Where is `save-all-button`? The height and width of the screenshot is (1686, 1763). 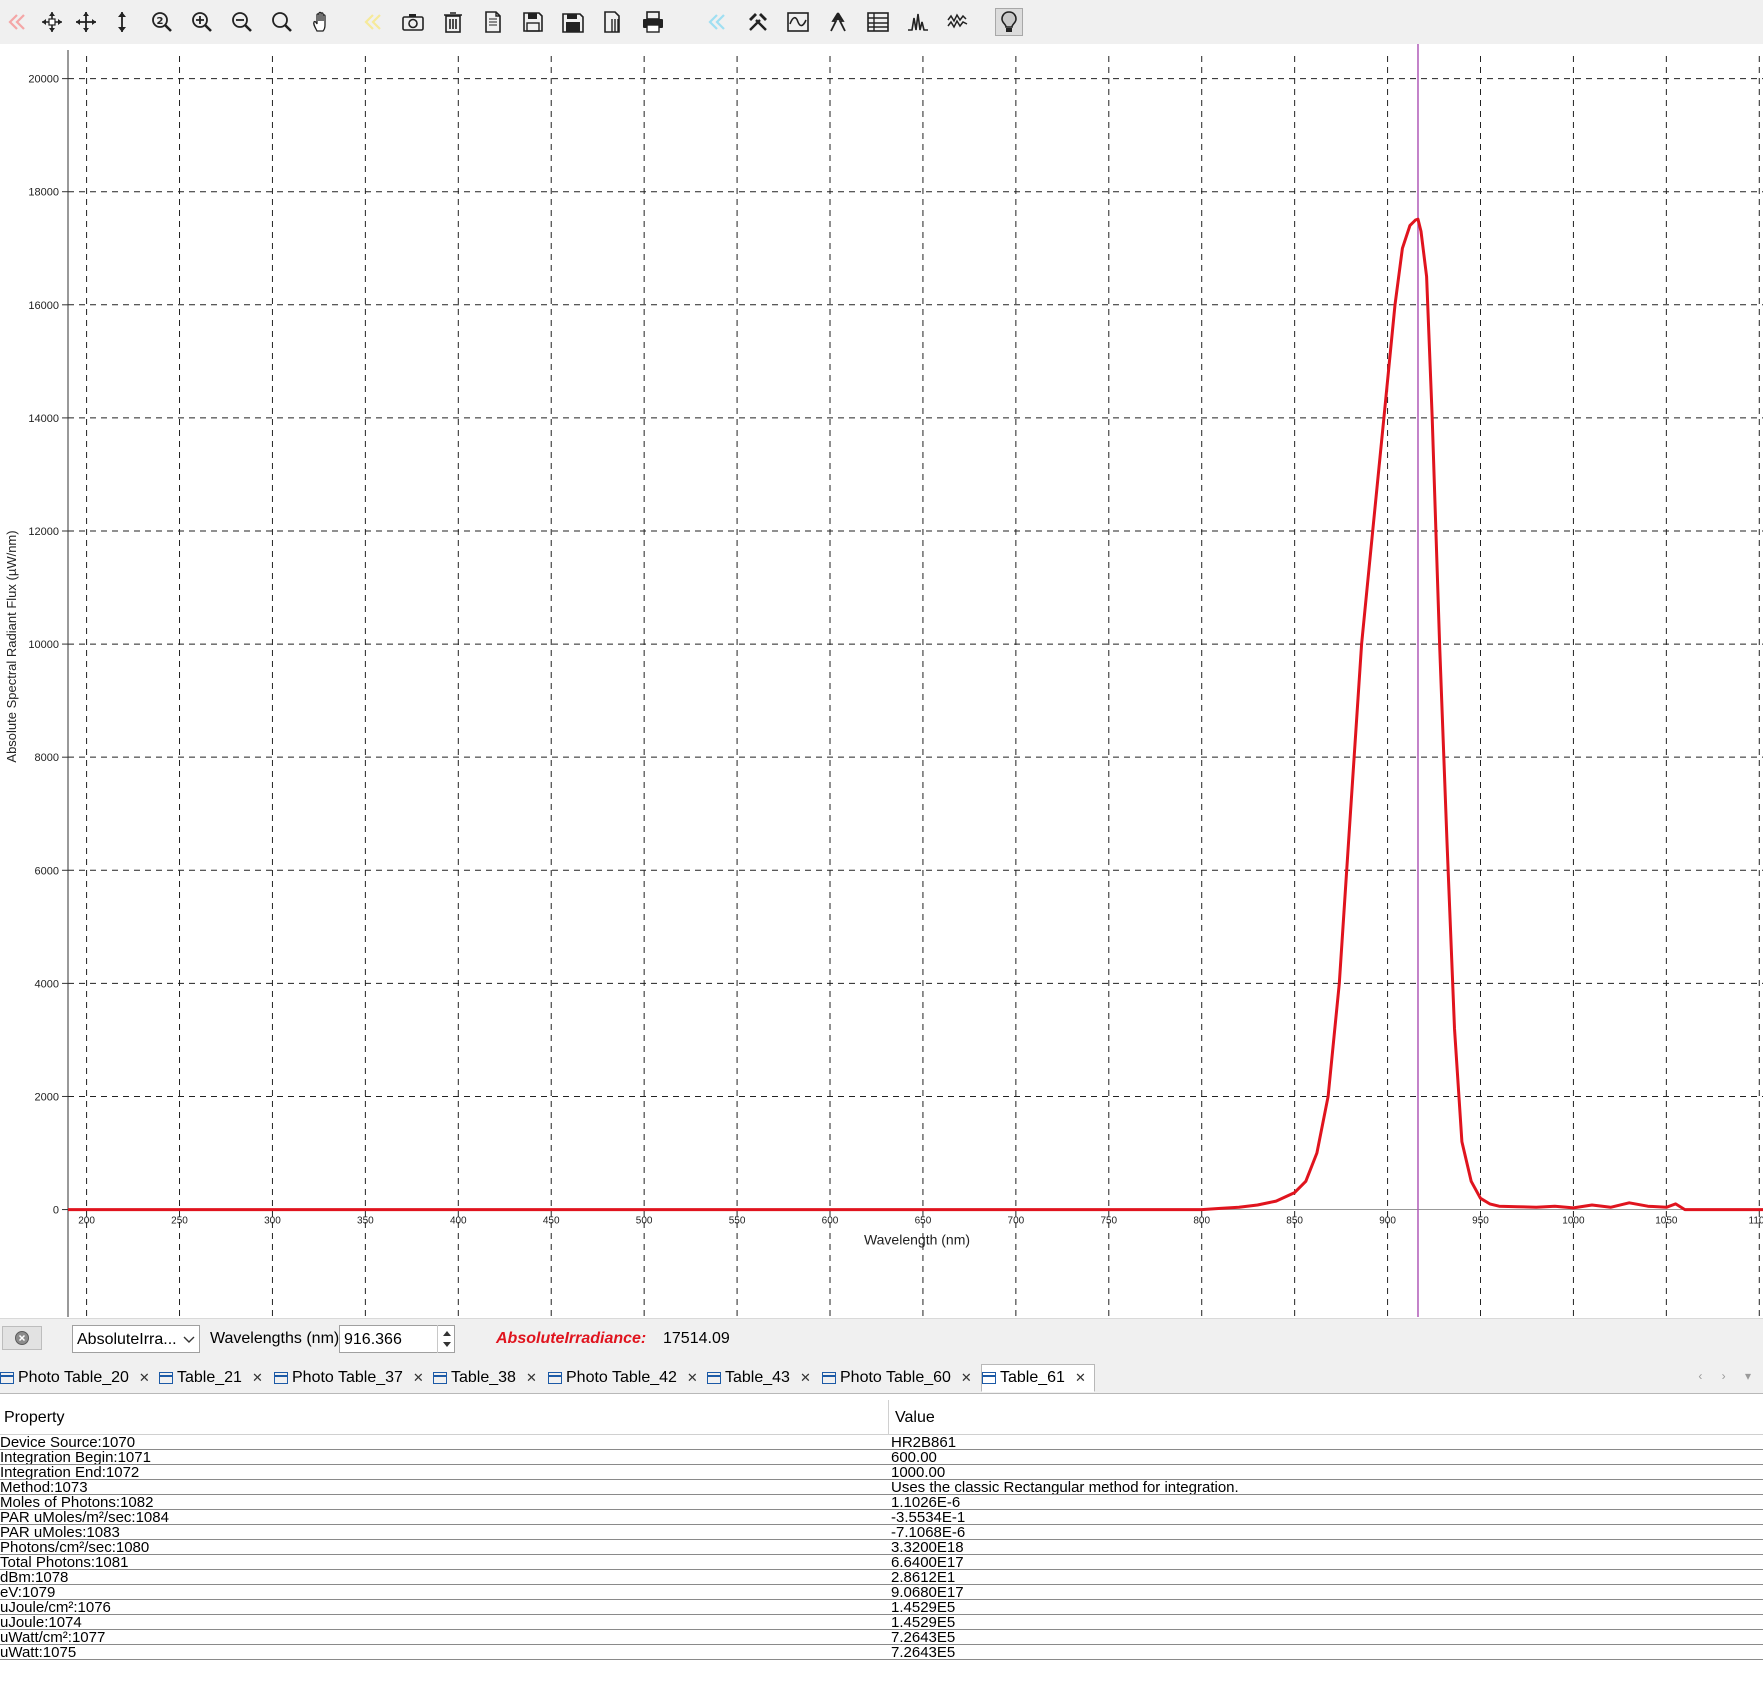 save-all-button is located at coordinates (573, 22).